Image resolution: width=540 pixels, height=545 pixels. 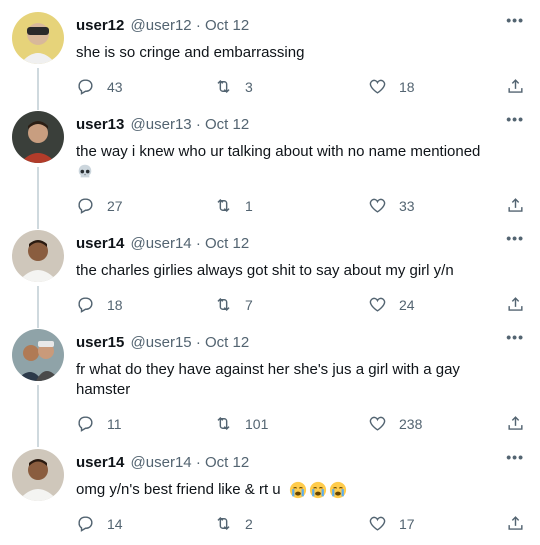 I want to click on display-name: user15, so click(x=100, y=342).